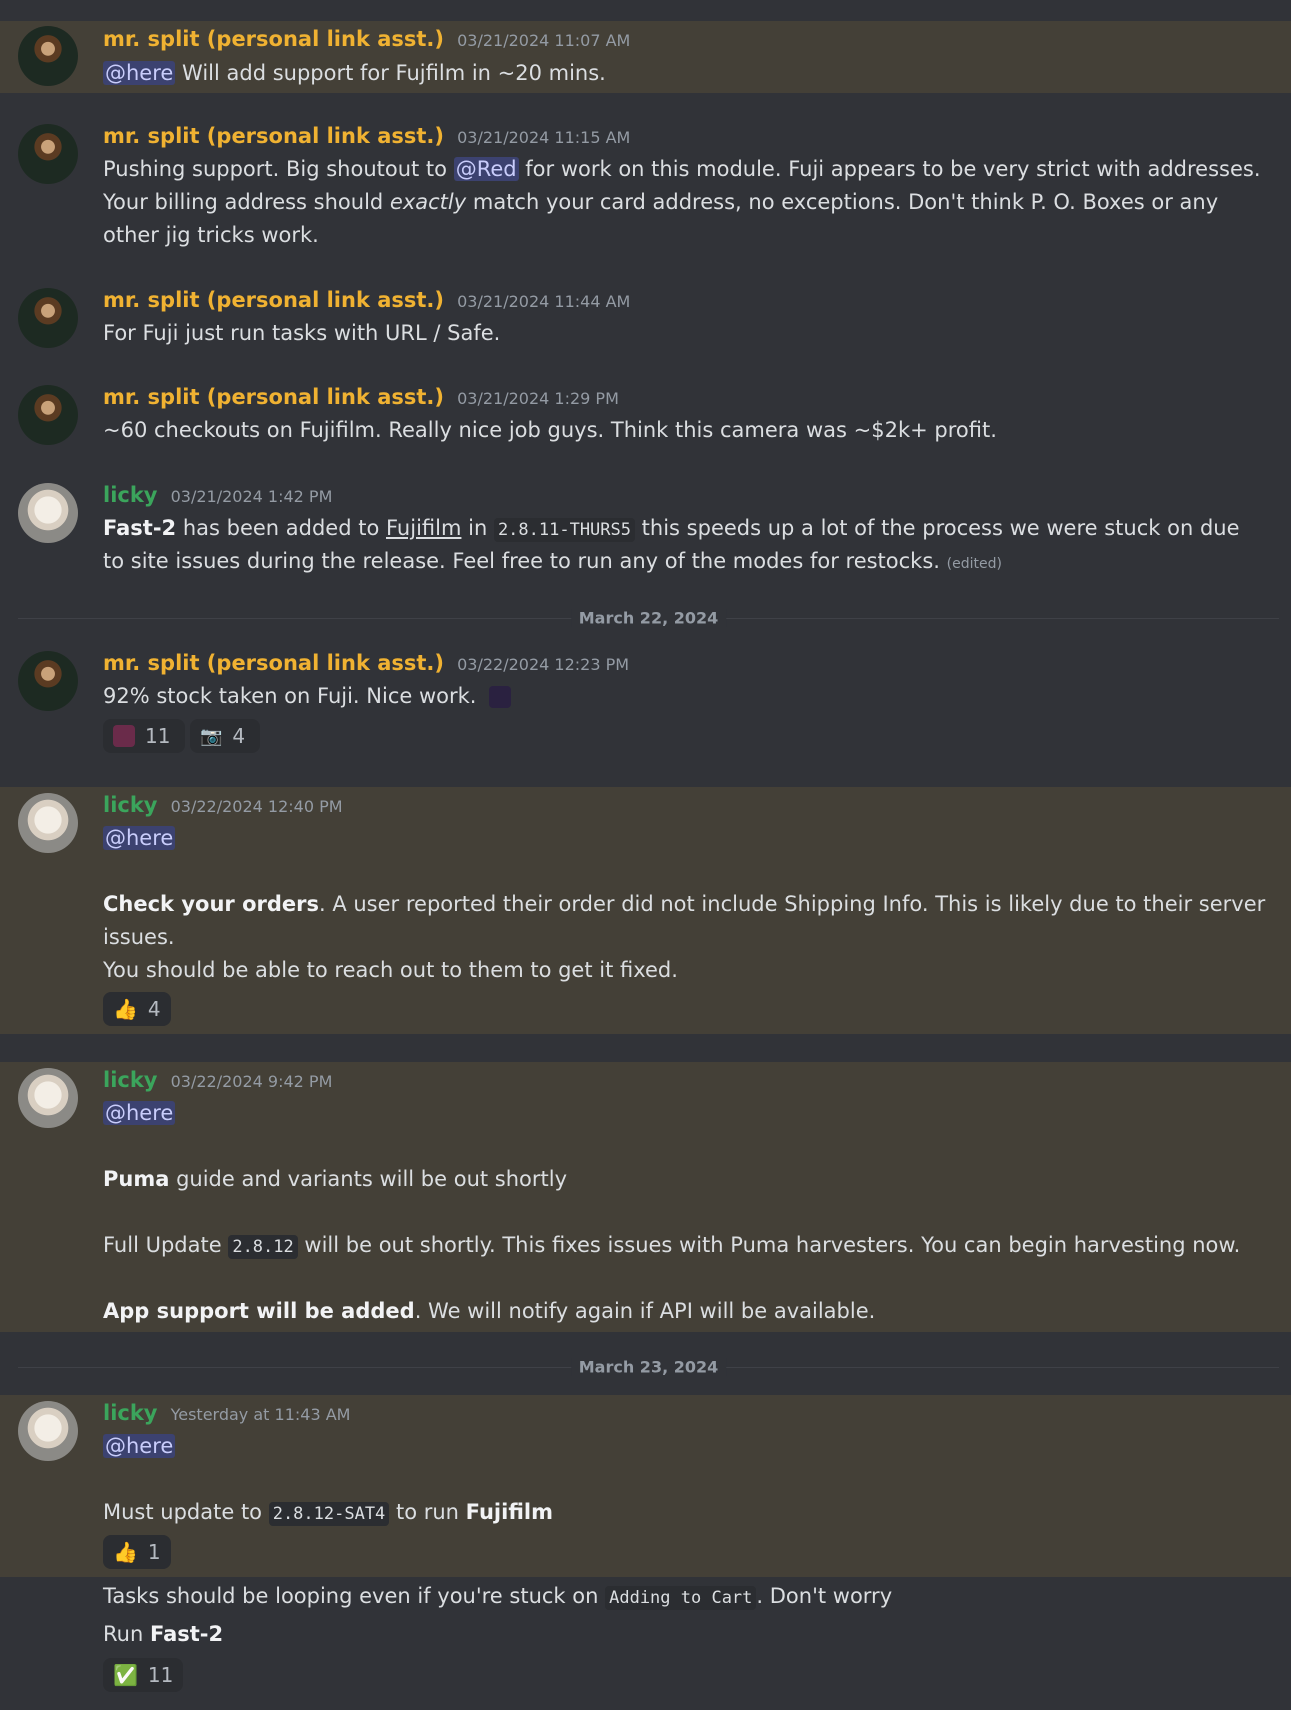 This screenshot has height=1710, width=1291. I want to click on edited-label: (edited), so click(974, 564).